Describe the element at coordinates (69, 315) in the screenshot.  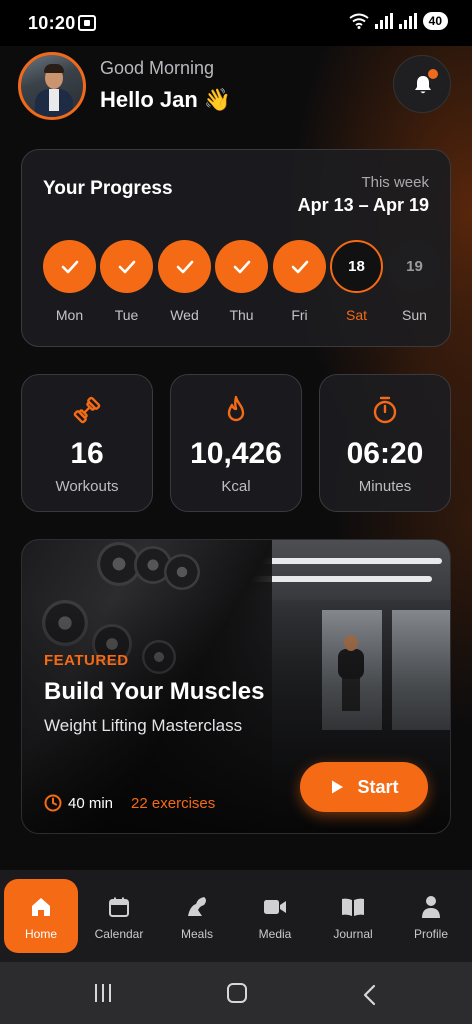
I see `day-label: Mon` at that location.